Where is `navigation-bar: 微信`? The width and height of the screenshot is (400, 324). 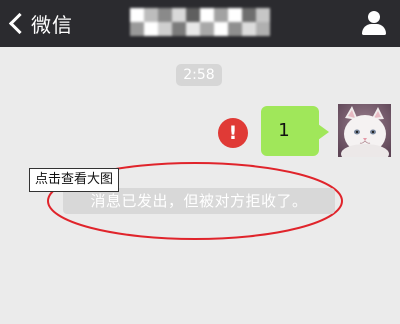 navigation-bar: 微信 is located at coordinates (200, 23).